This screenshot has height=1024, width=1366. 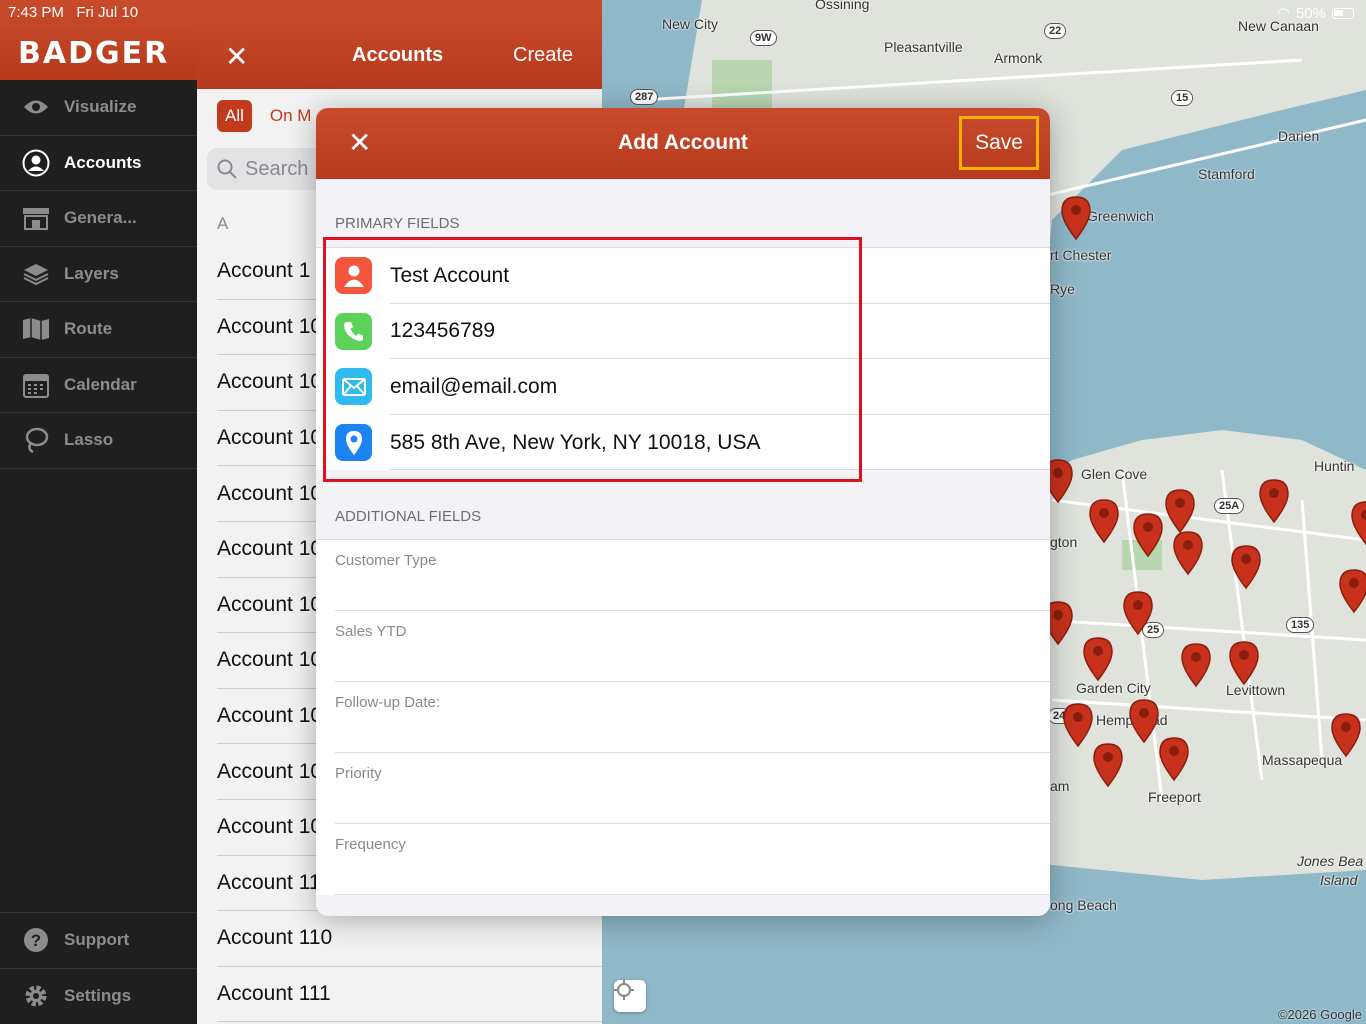 What do you see at coordinates (277, 168) in the screenshot?
I see `search-placeholder: Search` at bounding box center [277, 168].